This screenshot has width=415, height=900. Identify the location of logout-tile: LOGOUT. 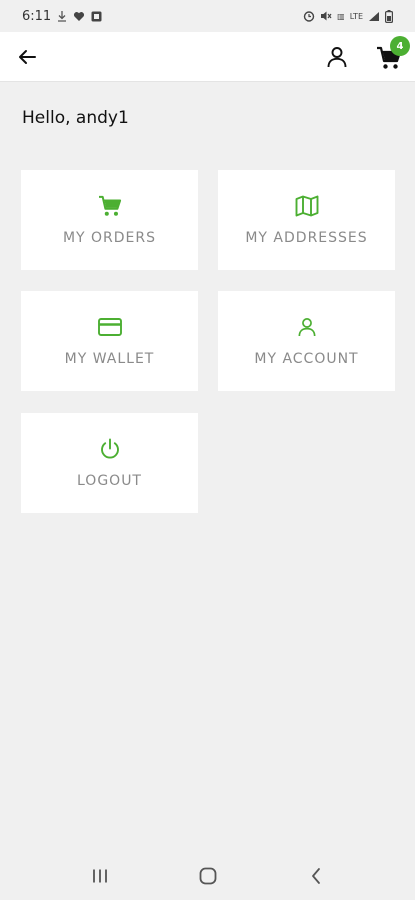
(109, 463).